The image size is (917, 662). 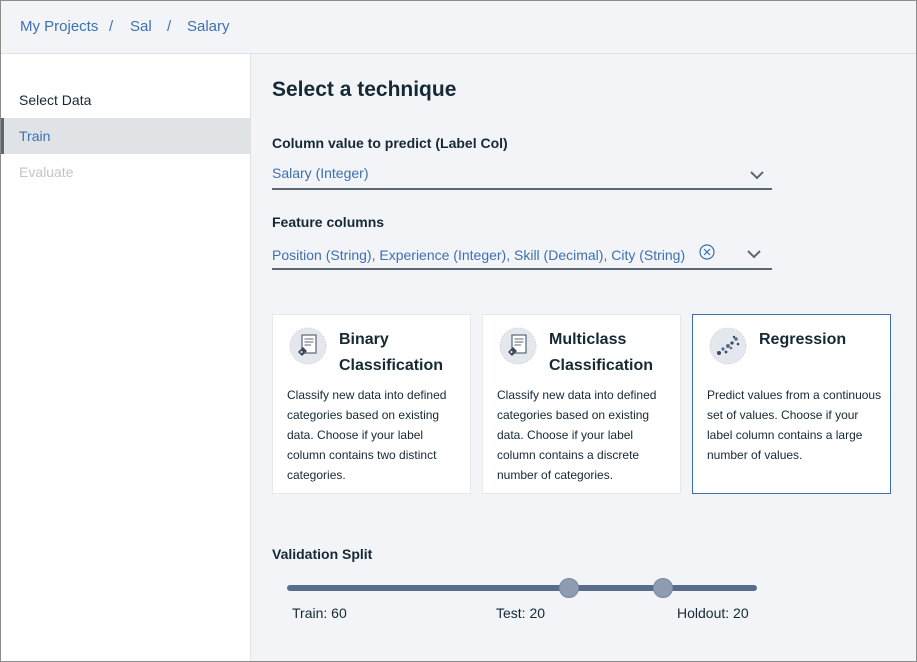 What do you see at coordinates (141, 26) in the screenshot?
I see `breadcrumb-sal: Sal` at bounding box center [141, 26].